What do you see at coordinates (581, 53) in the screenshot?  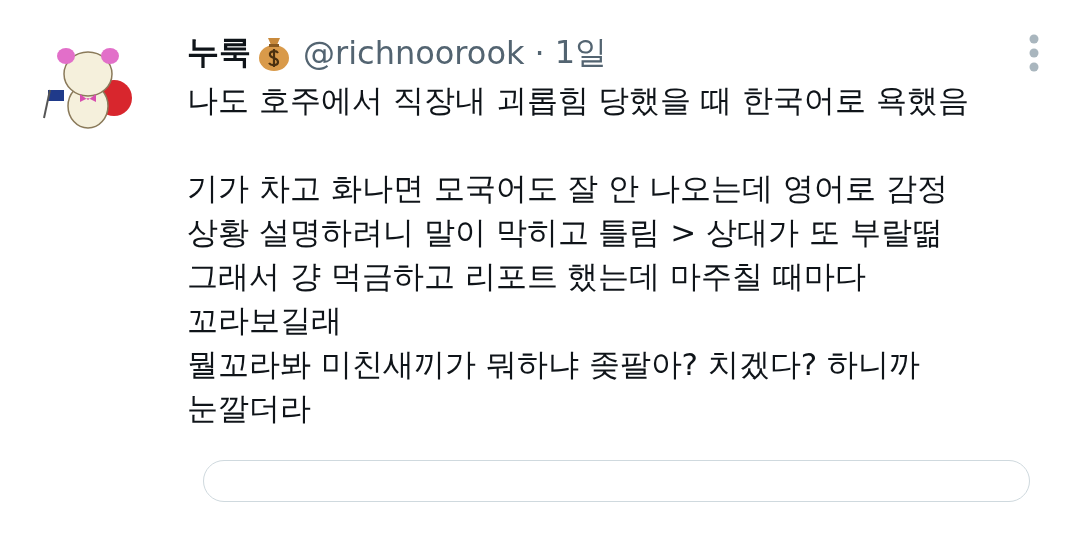 I see `post-time: 1일` at bounding box center [581, 53].